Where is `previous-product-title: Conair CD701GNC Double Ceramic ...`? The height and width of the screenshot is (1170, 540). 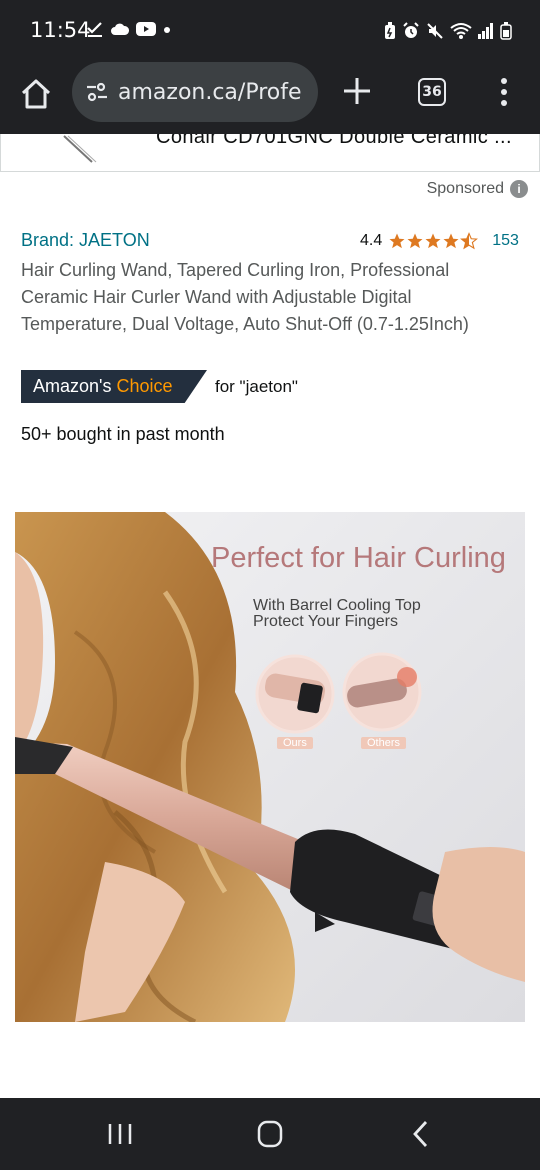
previous-product-title: Conair CD701GNC Double Ceramic ... is located at coordinates (334, 141).